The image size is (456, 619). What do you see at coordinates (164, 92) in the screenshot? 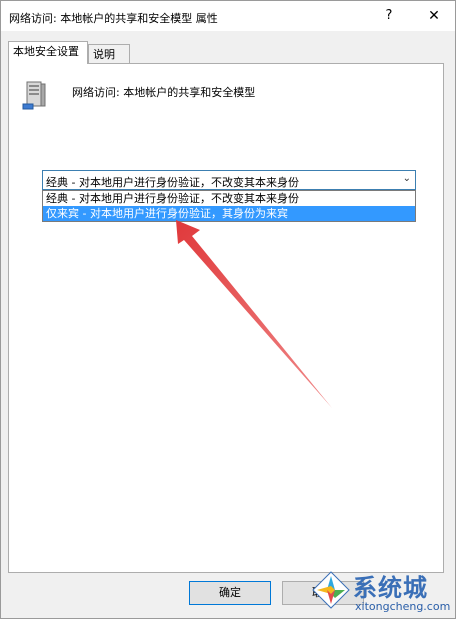
I see `policy-name: 网络访问: 本地帐户的共享和安全模型` at bounding box center [164, 92].